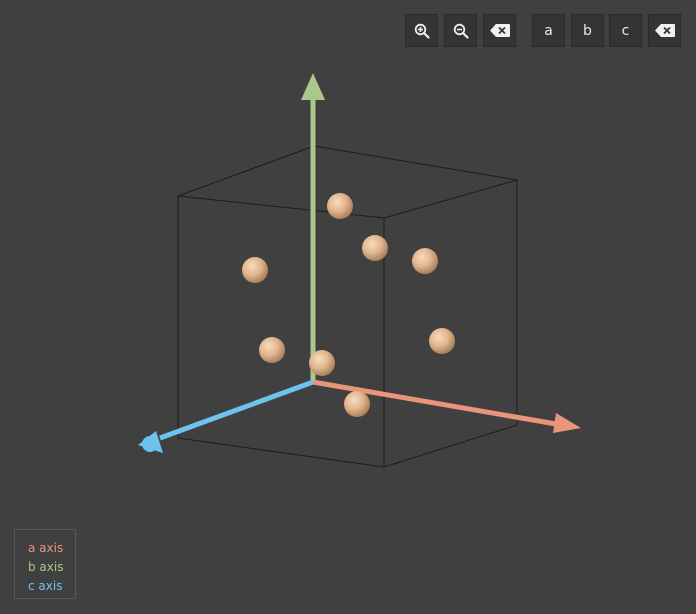 The height and width of the screenshot is (614, 696). I want to click on view-c-button: c, so click(625, 30).